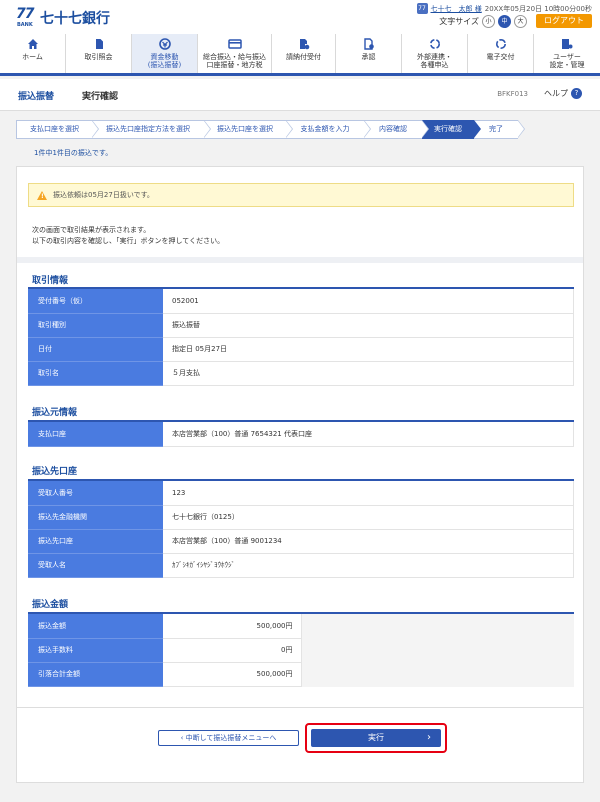 The height and width of the screenshot is (802, 600). I want to click on nav-item-external-link: 外部連携・ 各種申込, so click(435, 53).